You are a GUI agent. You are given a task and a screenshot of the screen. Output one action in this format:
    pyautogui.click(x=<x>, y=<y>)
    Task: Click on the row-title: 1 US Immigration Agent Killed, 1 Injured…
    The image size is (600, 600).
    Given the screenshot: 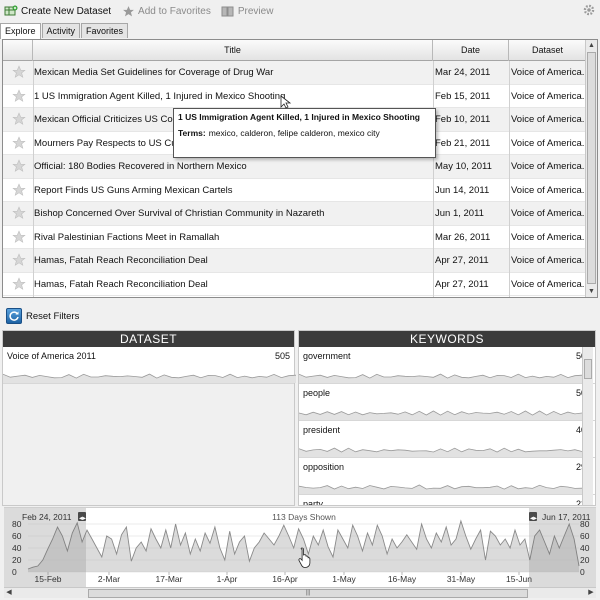 What is the action you would take?
    pyautogui.click(x=160, y=96)
    